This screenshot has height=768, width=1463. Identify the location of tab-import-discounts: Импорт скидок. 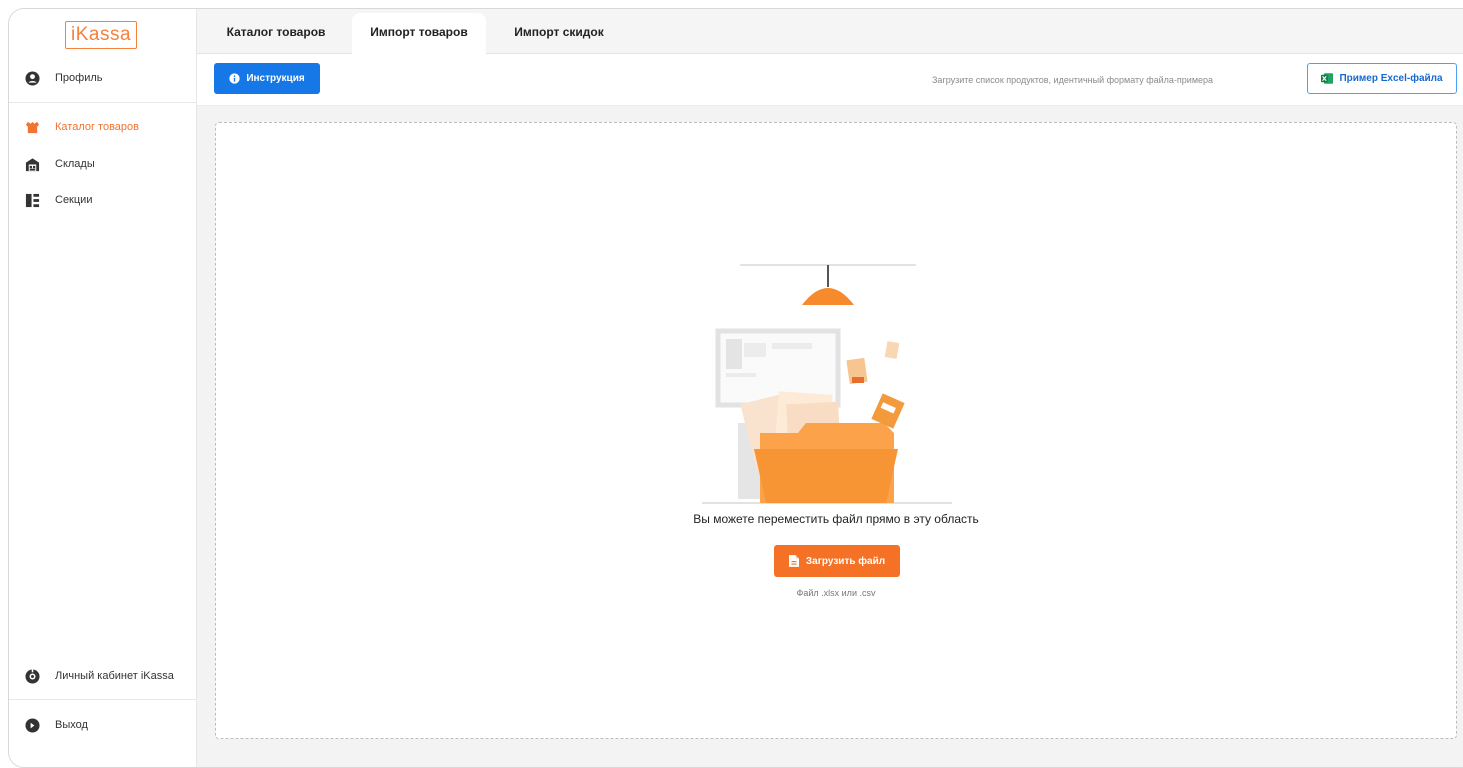
(559, 33).